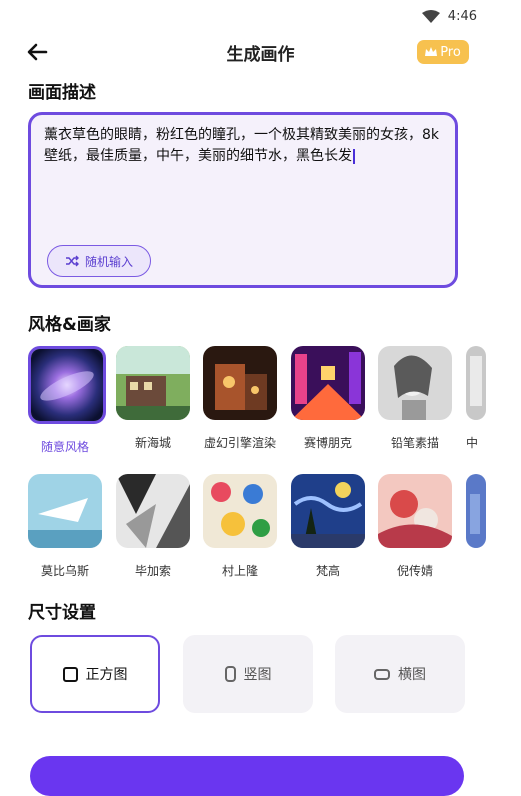  What do you see at coordinates (239, 571) in the screenshot?
I see `style-label: 村上隆` at bounding box center [239, 571].